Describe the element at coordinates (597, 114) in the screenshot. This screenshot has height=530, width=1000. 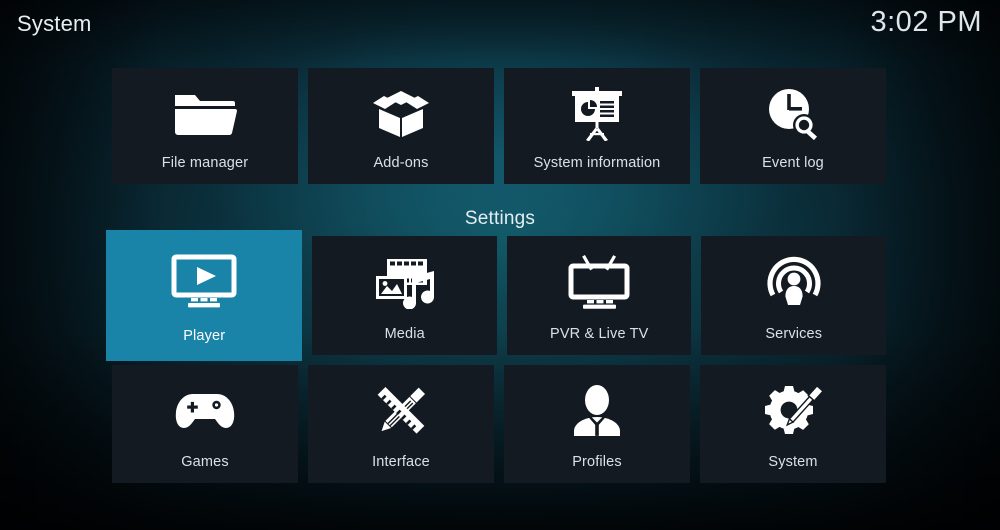
I see `presentation-board-icon` at that location.